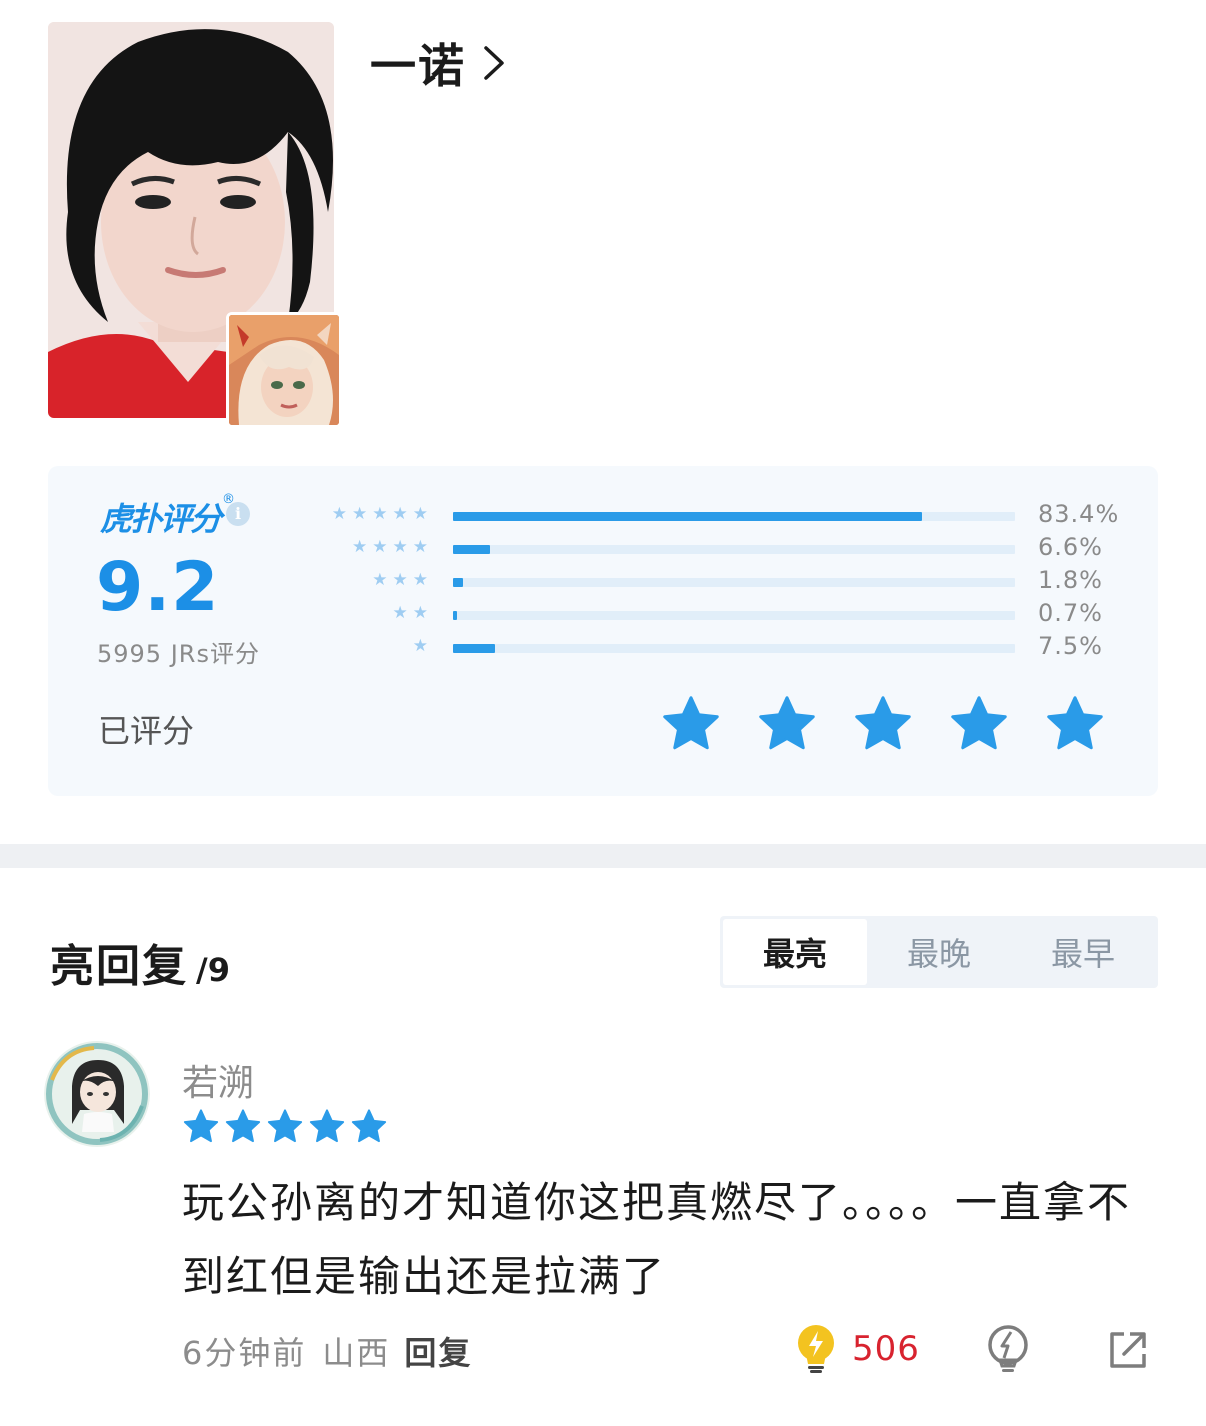 This screenshot has height=1426, width=1206. I want to click on hero-avatar, so click(284, 370).